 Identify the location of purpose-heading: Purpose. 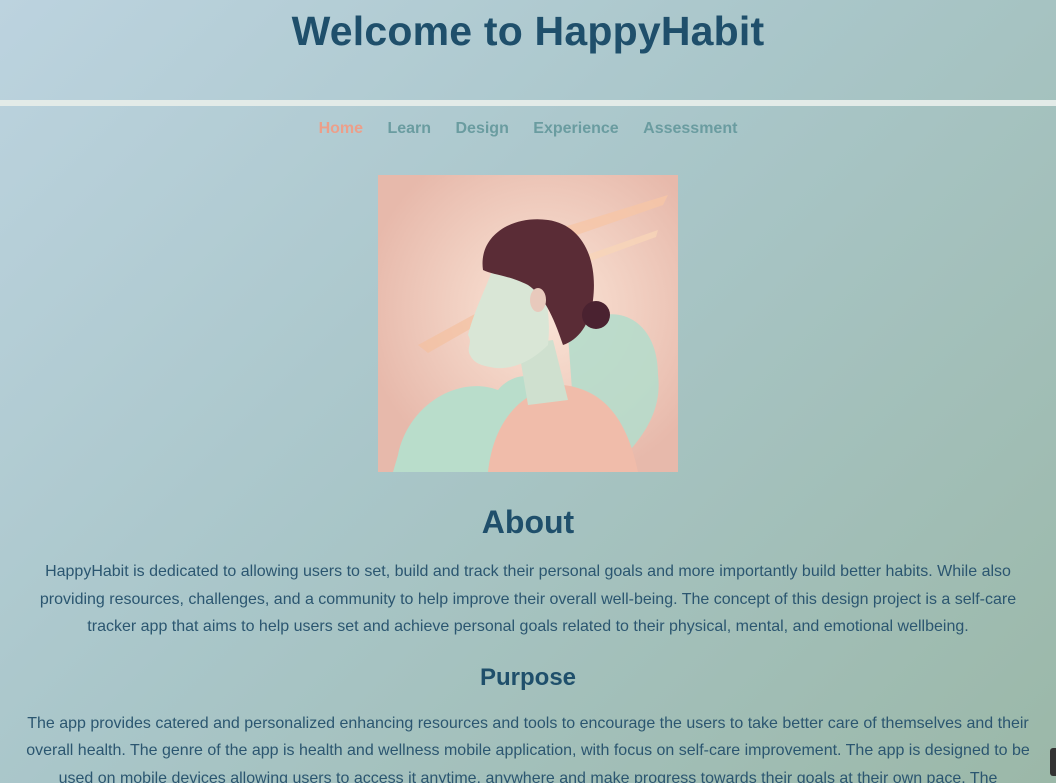
(528, 677).